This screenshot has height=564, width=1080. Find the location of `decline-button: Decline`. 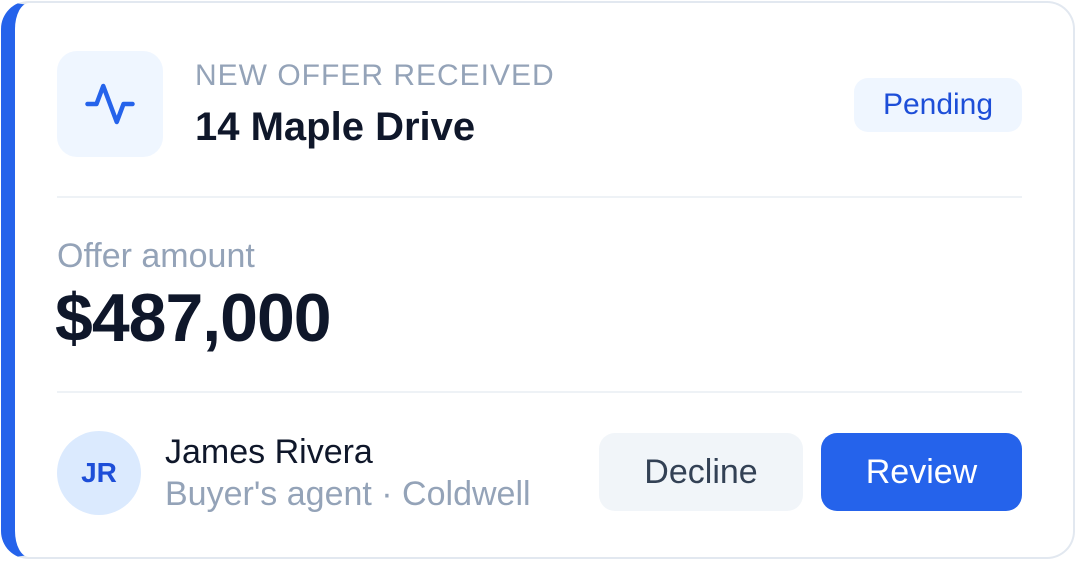

decline-button: Decline is located at coordinates (701, 472).